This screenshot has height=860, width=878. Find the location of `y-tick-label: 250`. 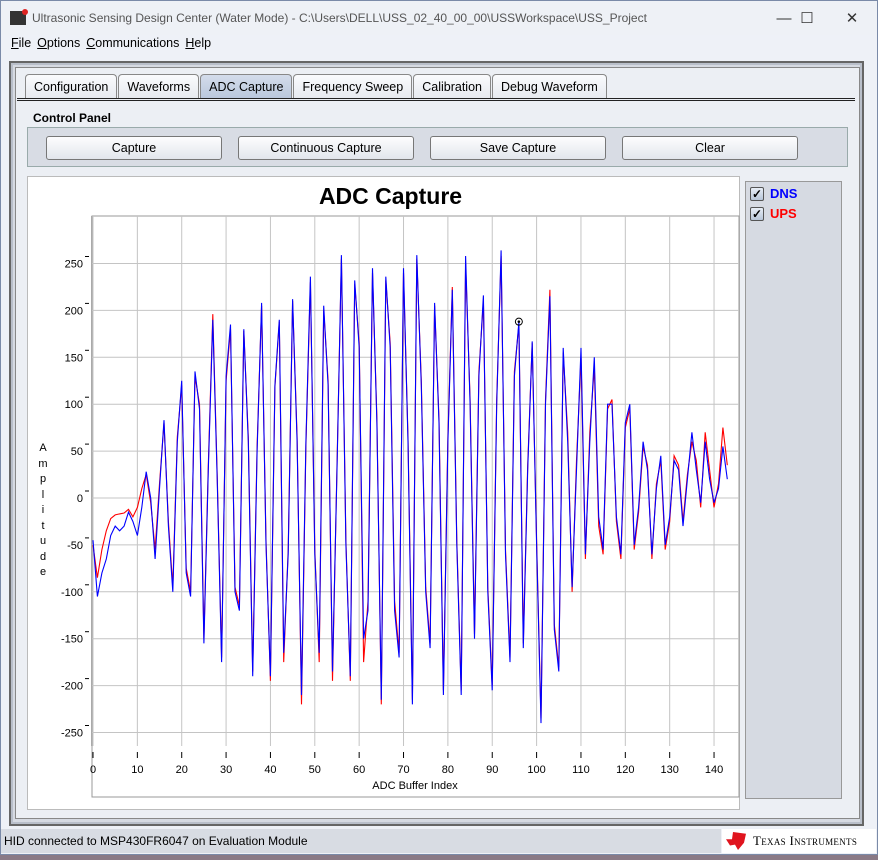

y-tick-label: 250 is located at coordinates (74, 265).